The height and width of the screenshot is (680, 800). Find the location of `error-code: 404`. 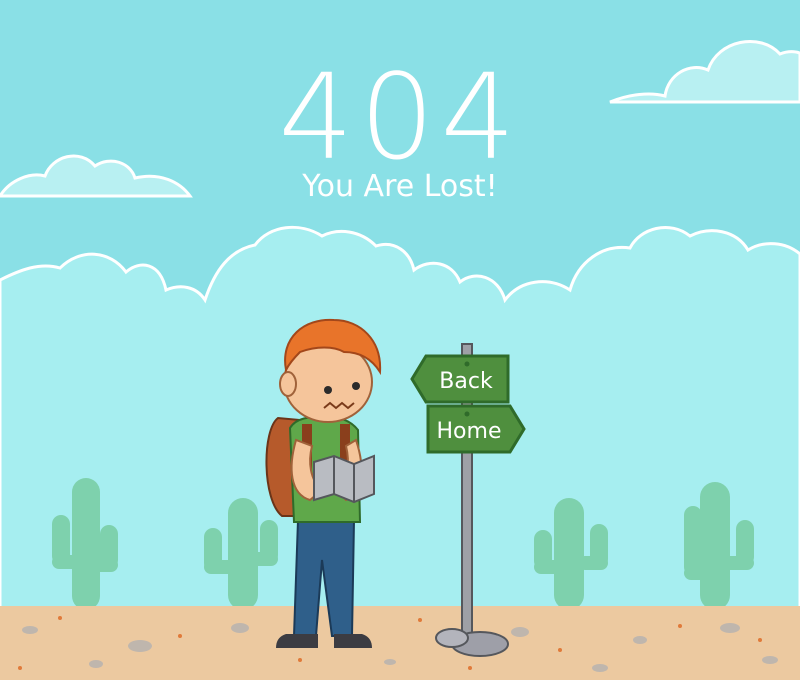

error-code: 404 is located at coordinates (400, 117).